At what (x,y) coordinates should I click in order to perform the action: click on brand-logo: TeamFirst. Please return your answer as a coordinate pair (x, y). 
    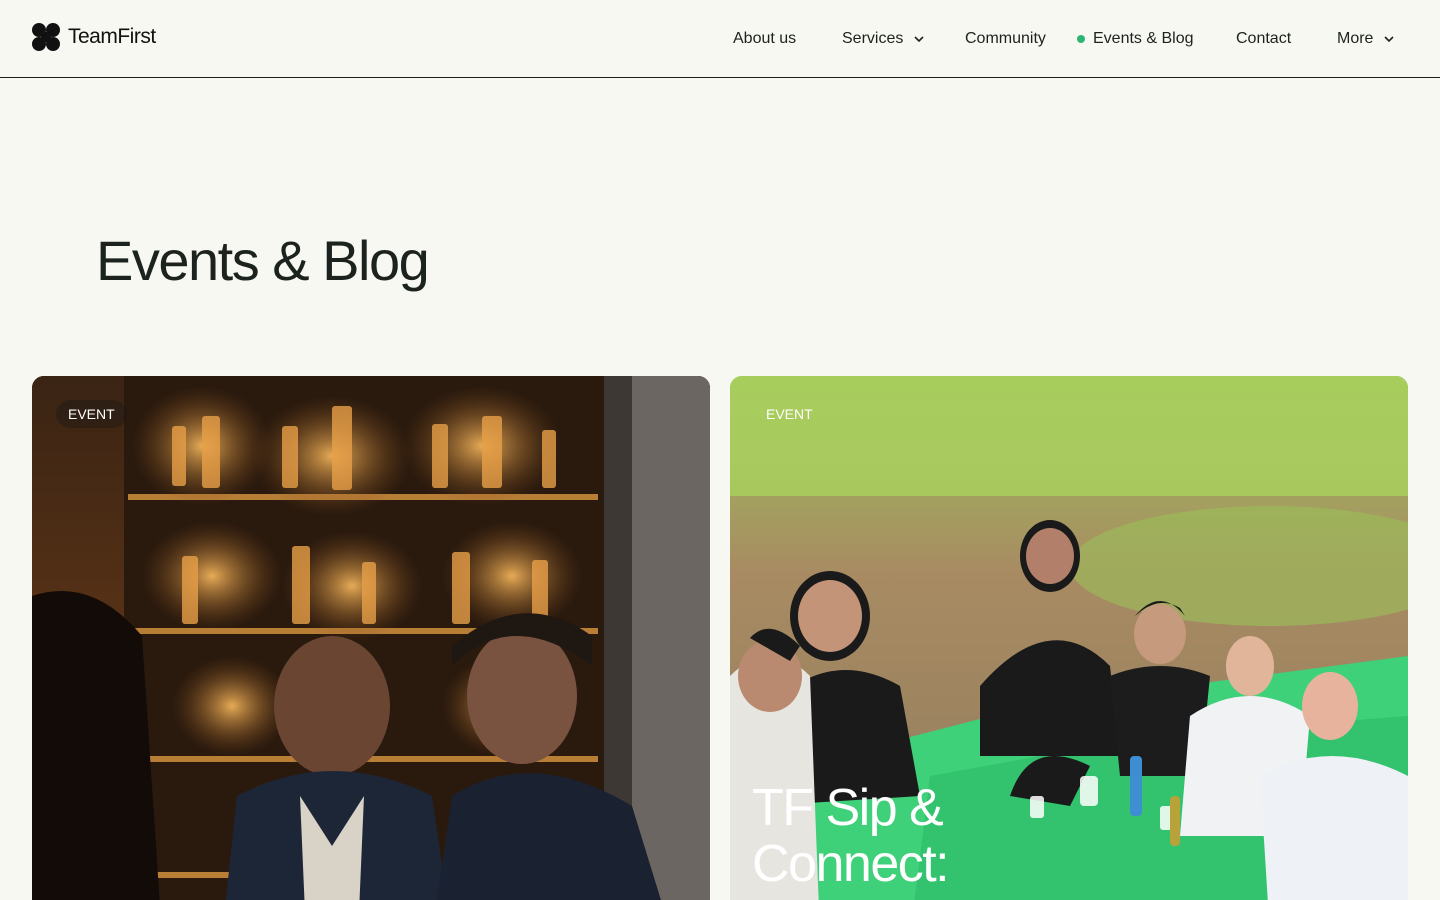
    Looking at the image, I should click on (94, 37).